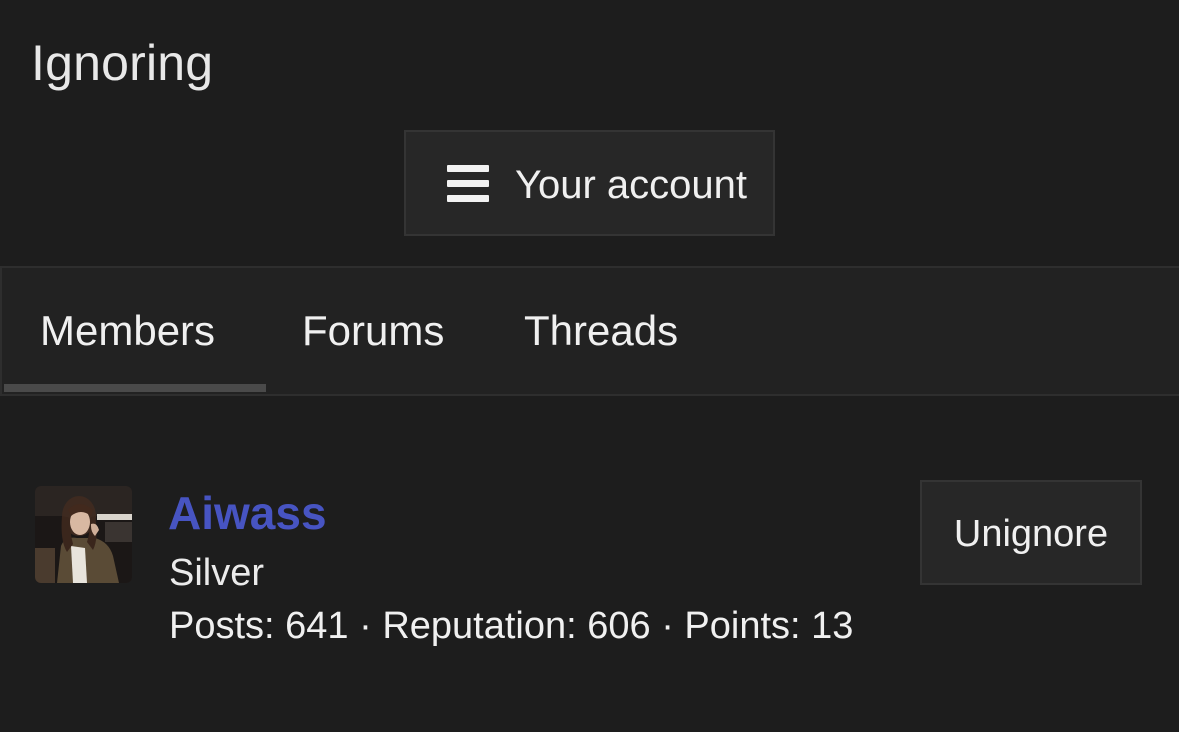 This screenshot has width=1179, height=732. I want to click on member-rank: Silver, so click(217, 573).